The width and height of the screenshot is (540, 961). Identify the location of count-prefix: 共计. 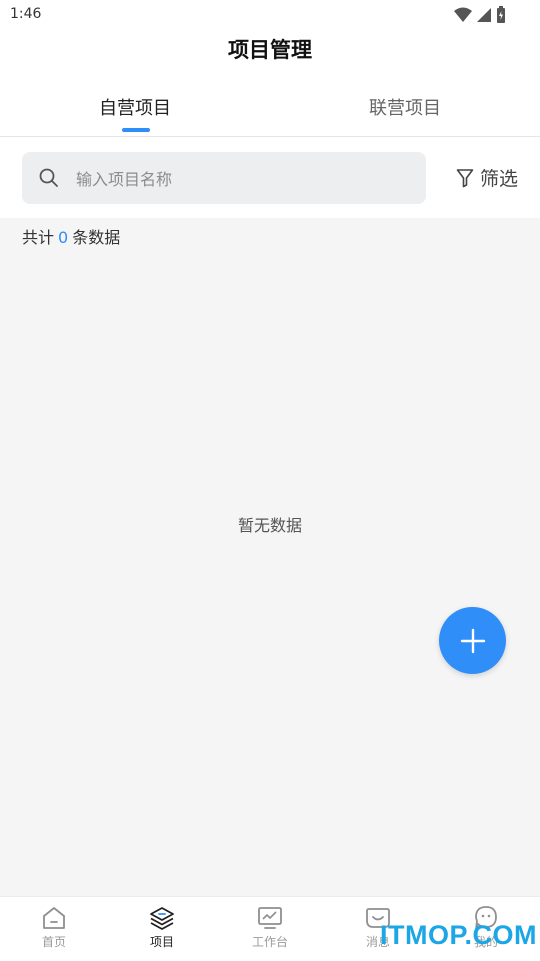
(38, 237).